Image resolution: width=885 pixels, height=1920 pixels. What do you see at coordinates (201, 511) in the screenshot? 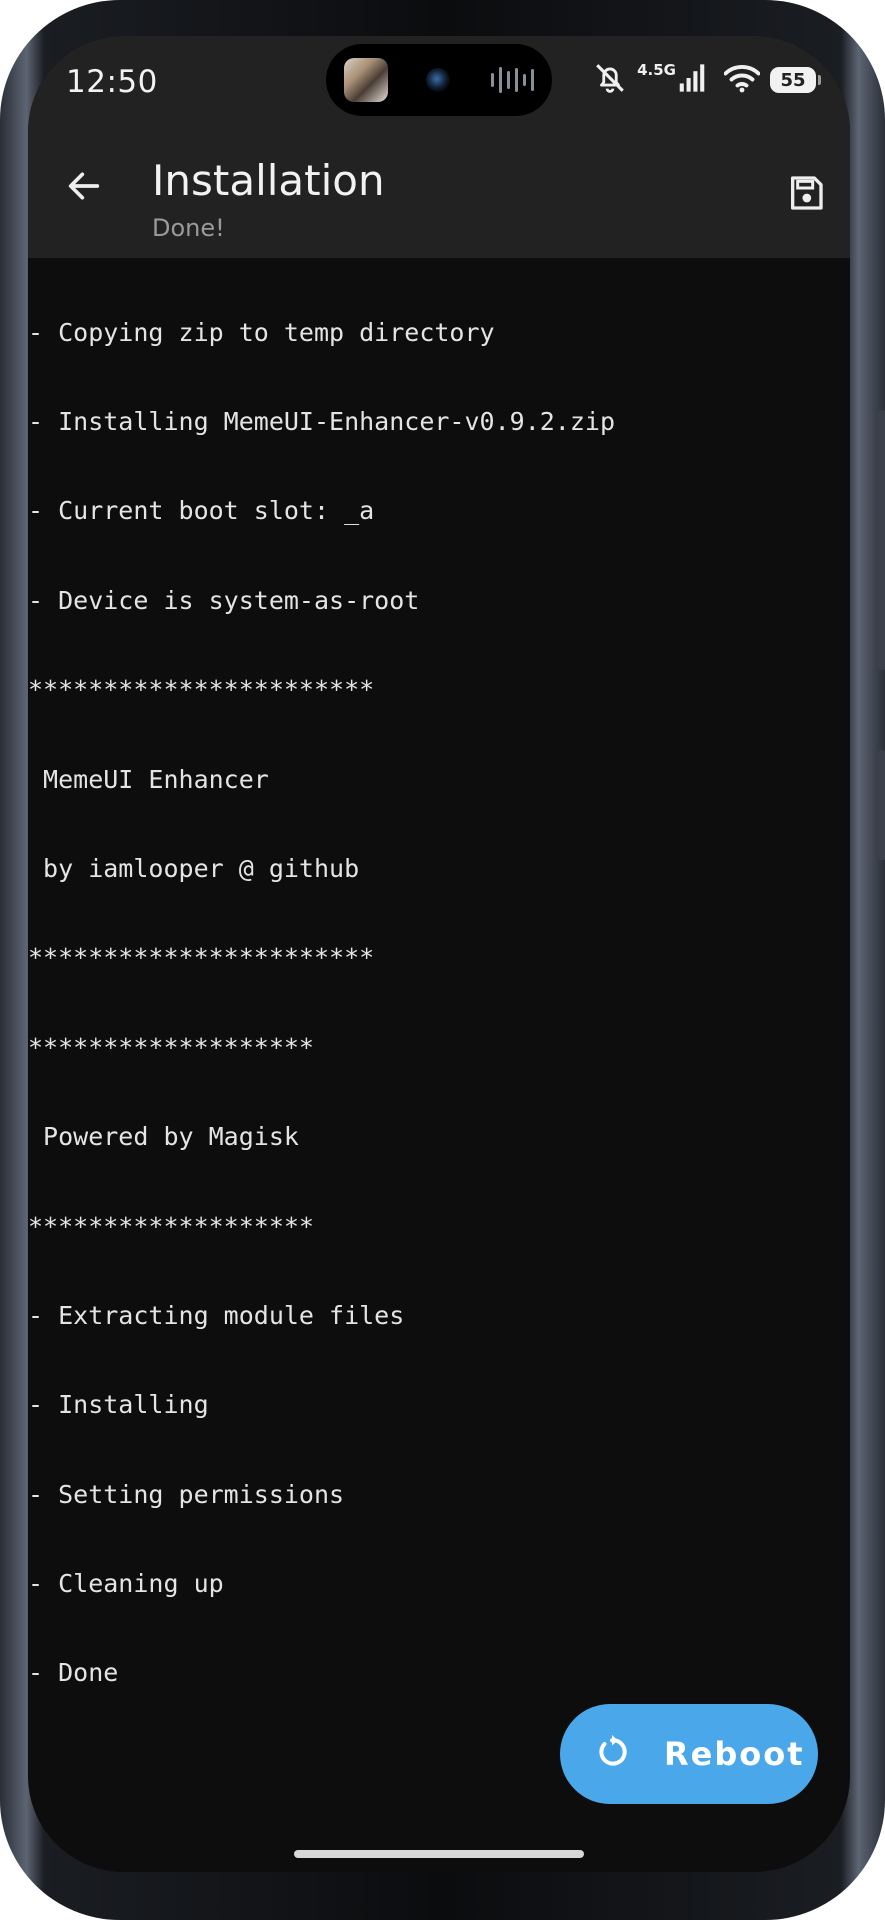
I see `log-line: - Current boot slot: _a` at bounding box center [201, 511].